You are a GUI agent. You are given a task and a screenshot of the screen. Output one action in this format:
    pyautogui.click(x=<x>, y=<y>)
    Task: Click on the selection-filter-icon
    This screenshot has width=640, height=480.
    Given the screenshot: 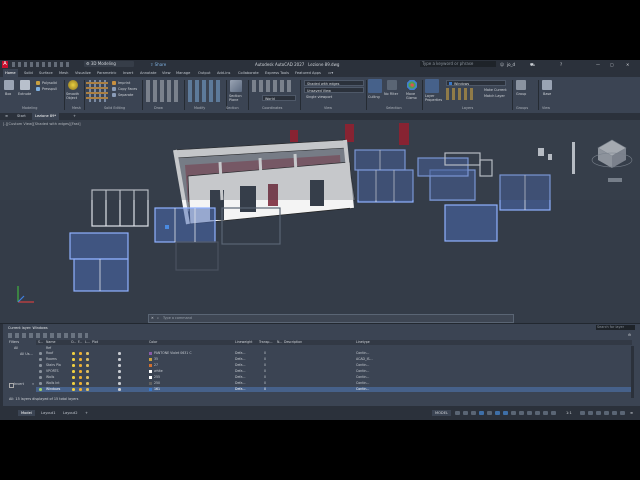 What is the action you would take?
    pyautogui.click(x=553, y=413)
    